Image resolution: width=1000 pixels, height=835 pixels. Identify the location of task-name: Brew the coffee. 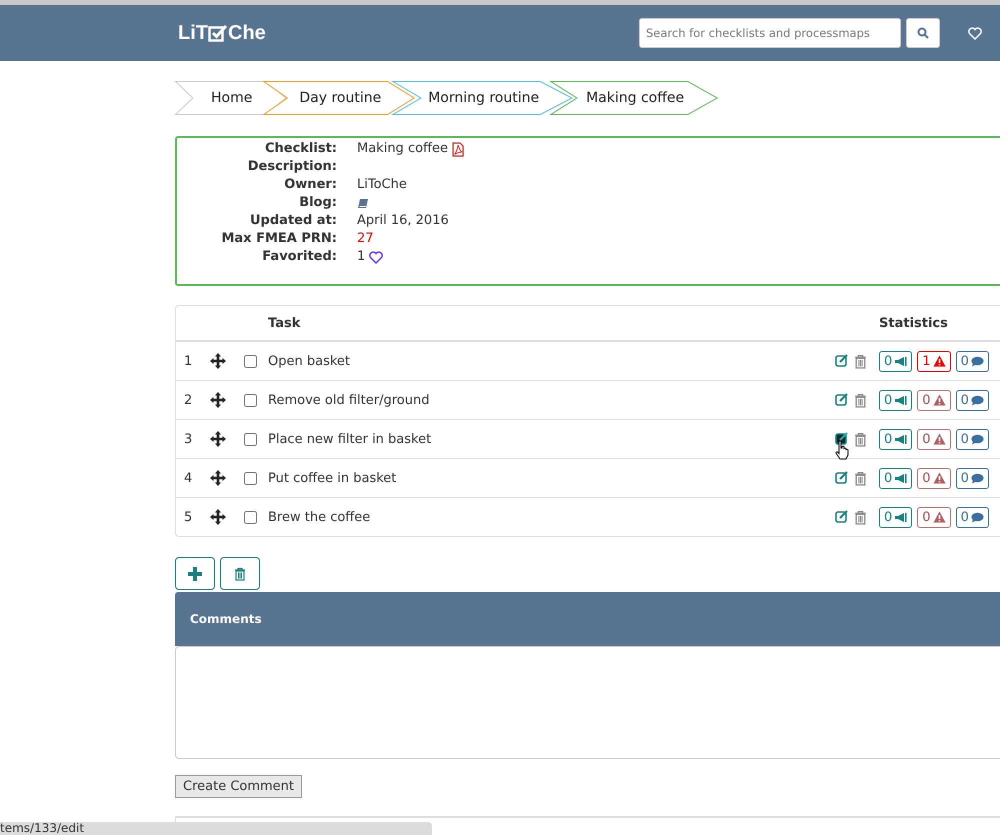
(320, 517).